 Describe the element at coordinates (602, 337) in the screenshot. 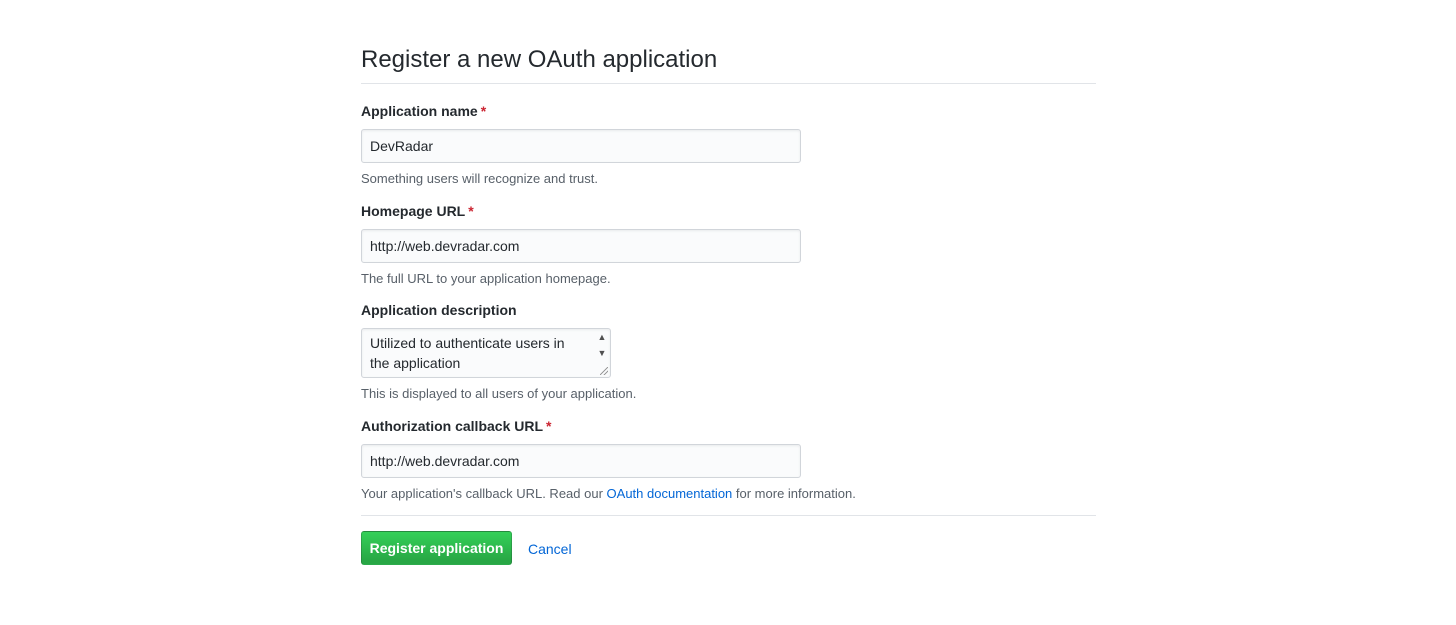

I see `scroll-up-arrow-icon: ▲` at that location.